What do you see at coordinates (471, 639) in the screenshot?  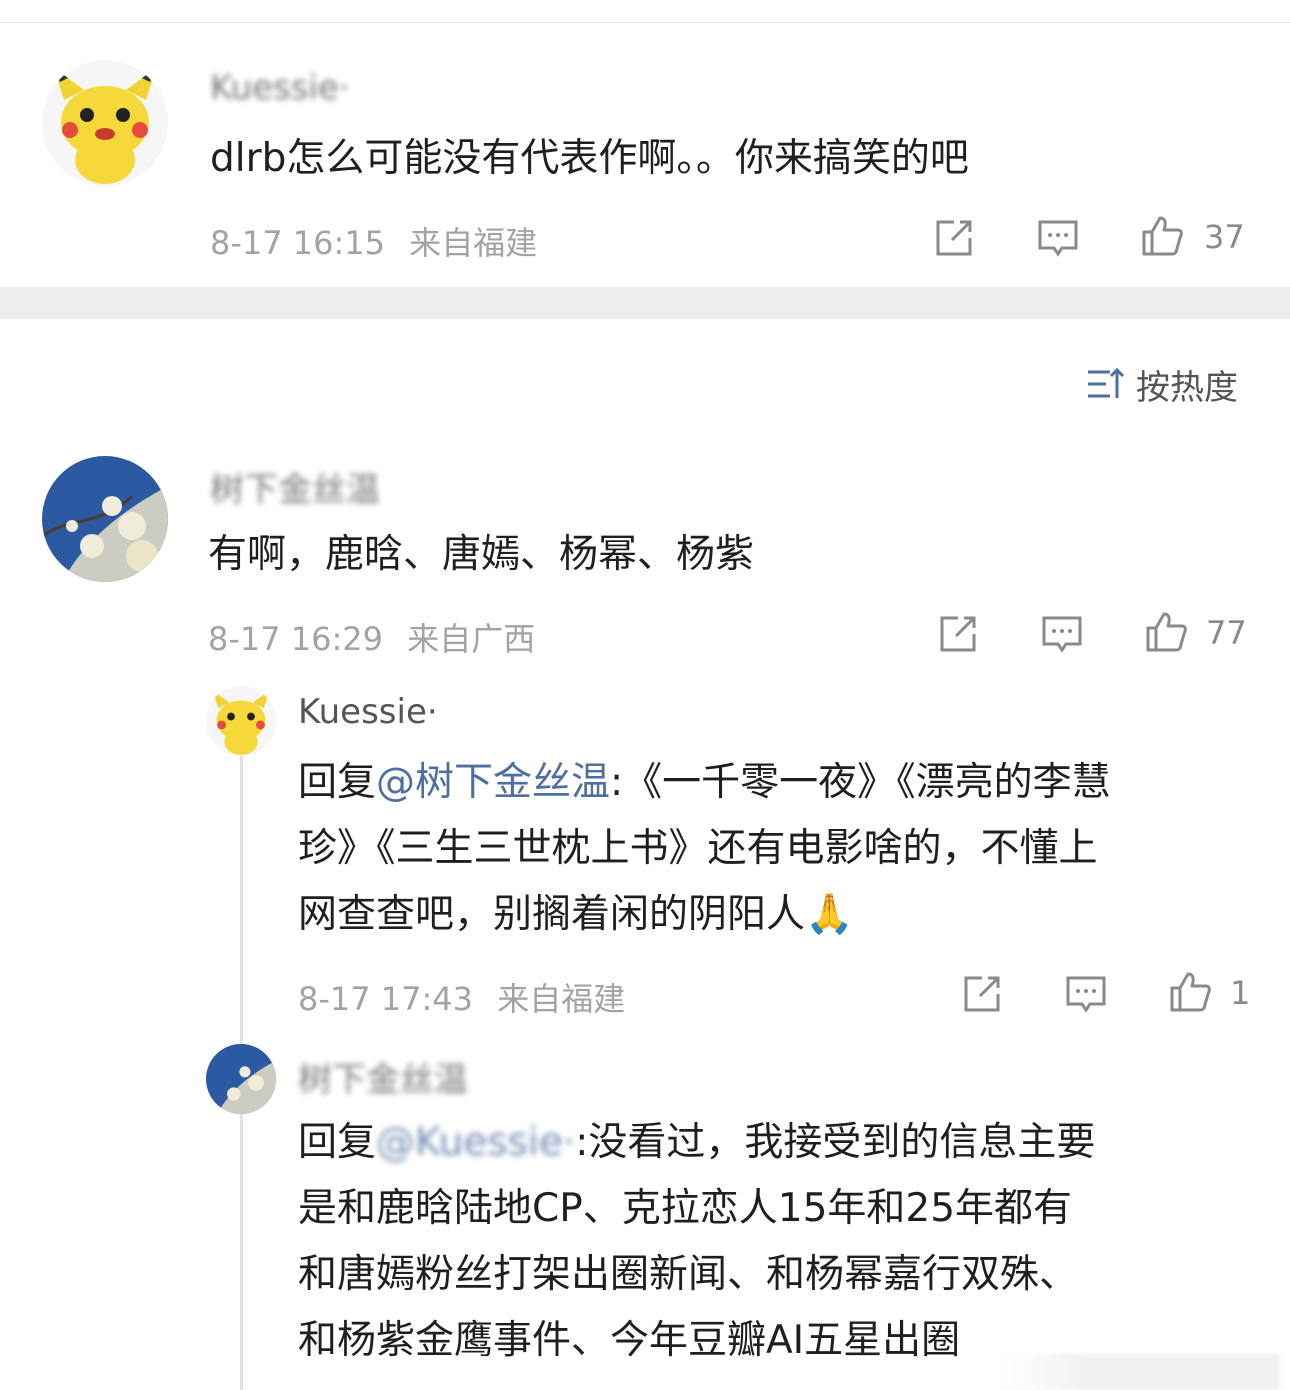 I see `comment-location: 来自广西` at bounding box center [471, 639].